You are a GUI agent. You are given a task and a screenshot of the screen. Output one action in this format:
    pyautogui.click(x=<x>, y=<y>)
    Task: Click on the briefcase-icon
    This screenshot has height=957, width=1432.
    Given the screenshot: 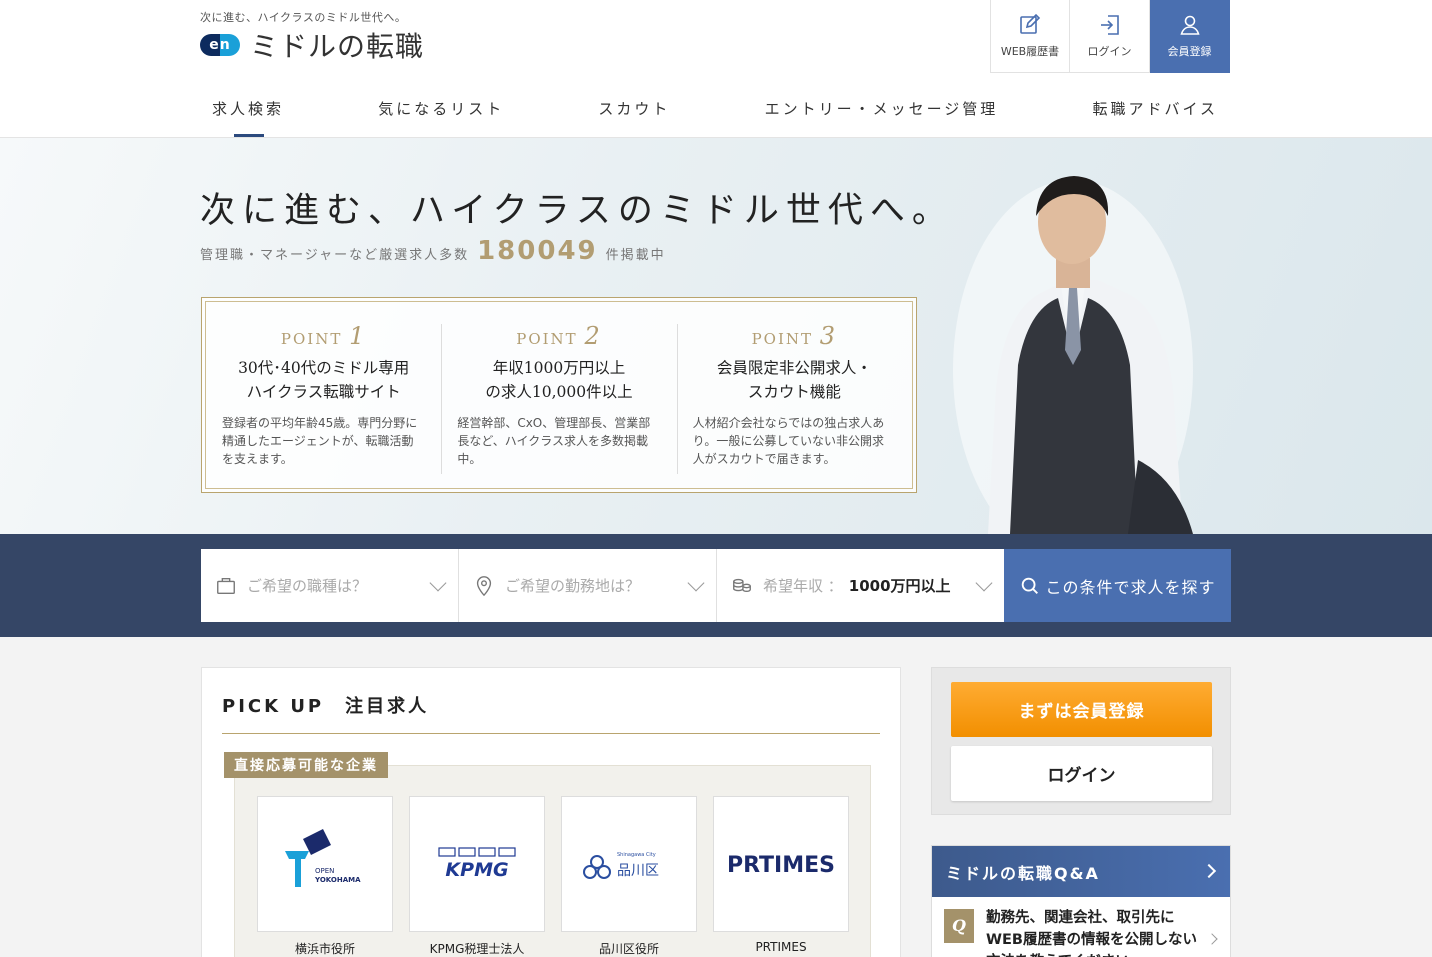 What is the action you would take?
    pyautogui.click(x=226, y=585)
    